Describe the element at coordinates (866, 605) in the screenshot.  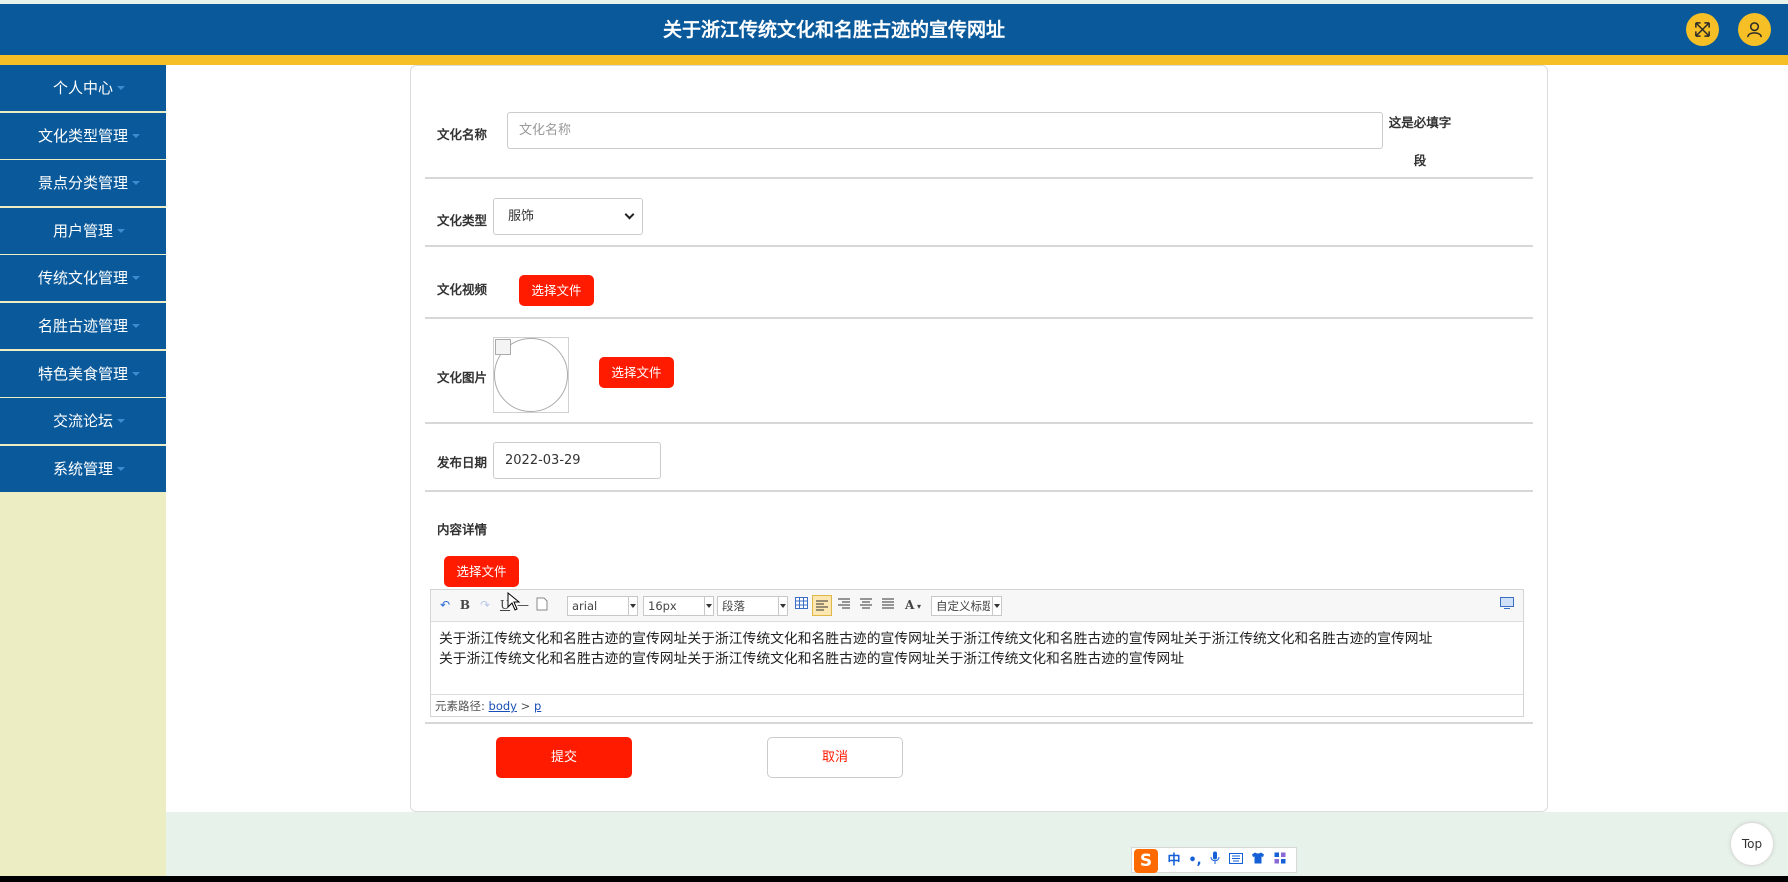
I see `align-center-icon` at that location.